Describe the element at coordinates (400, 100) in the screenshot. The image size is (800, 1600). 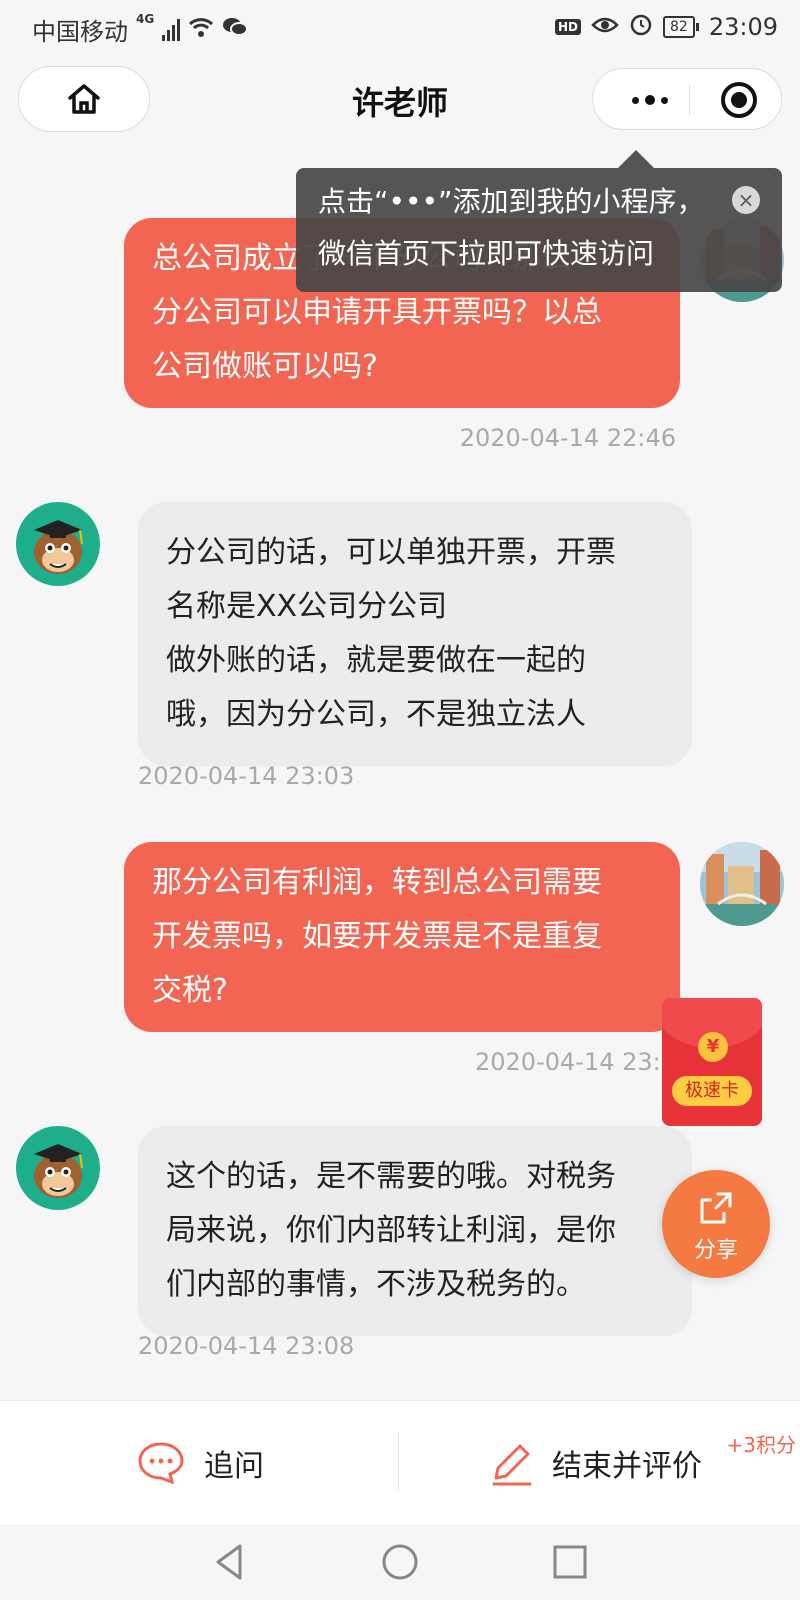
I see `header: 许老师` at that location.